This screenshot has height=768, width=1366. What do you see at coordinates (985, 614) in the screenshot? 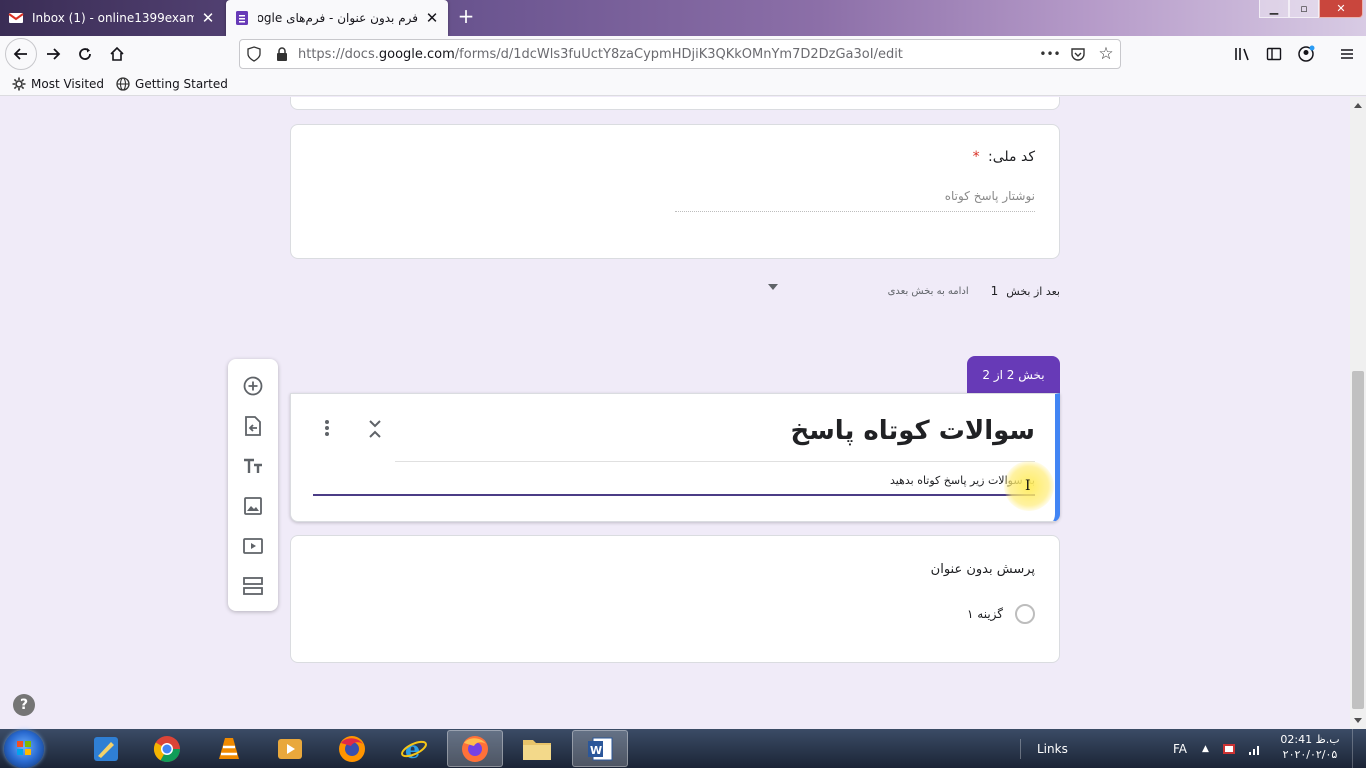
I see `option-label: گزینه ۱` at bounding box center [985, 614].